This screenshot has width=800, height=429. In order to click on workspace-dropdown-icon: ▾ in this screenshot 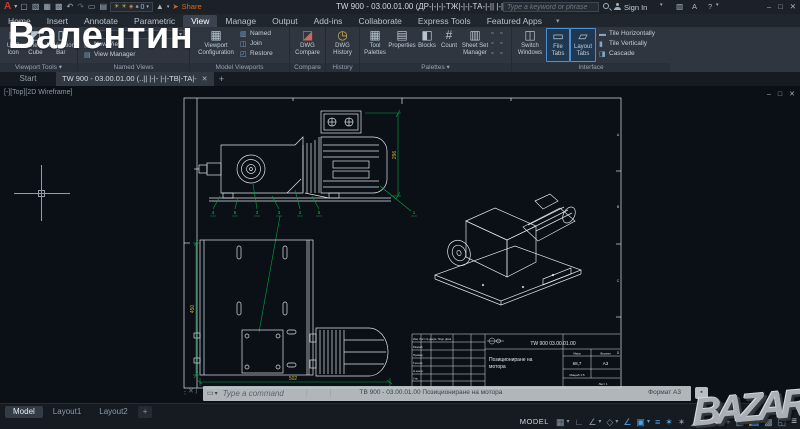, I will do `click(168, 7)`.